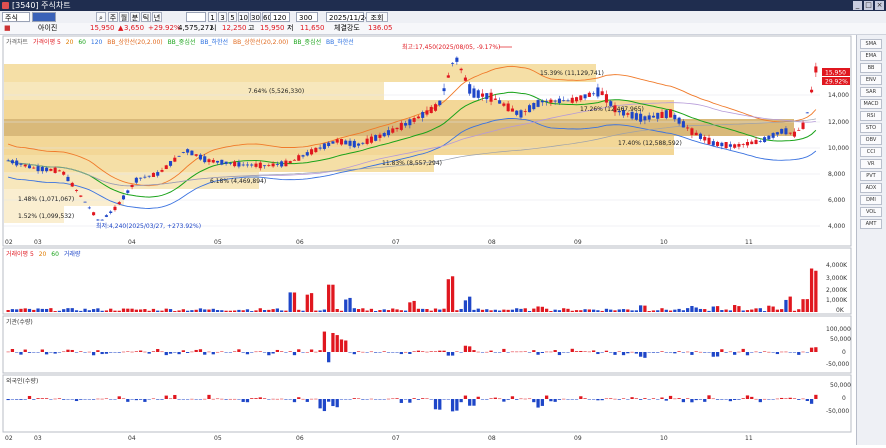 The width and height of the screenshot is (886, 448). What do you see at coordinates (451, 47) in the screenshot?
I see `annotation-high: 최고:17,450(2025/08/05, -9.17%)` at bounding box center [451, 47].